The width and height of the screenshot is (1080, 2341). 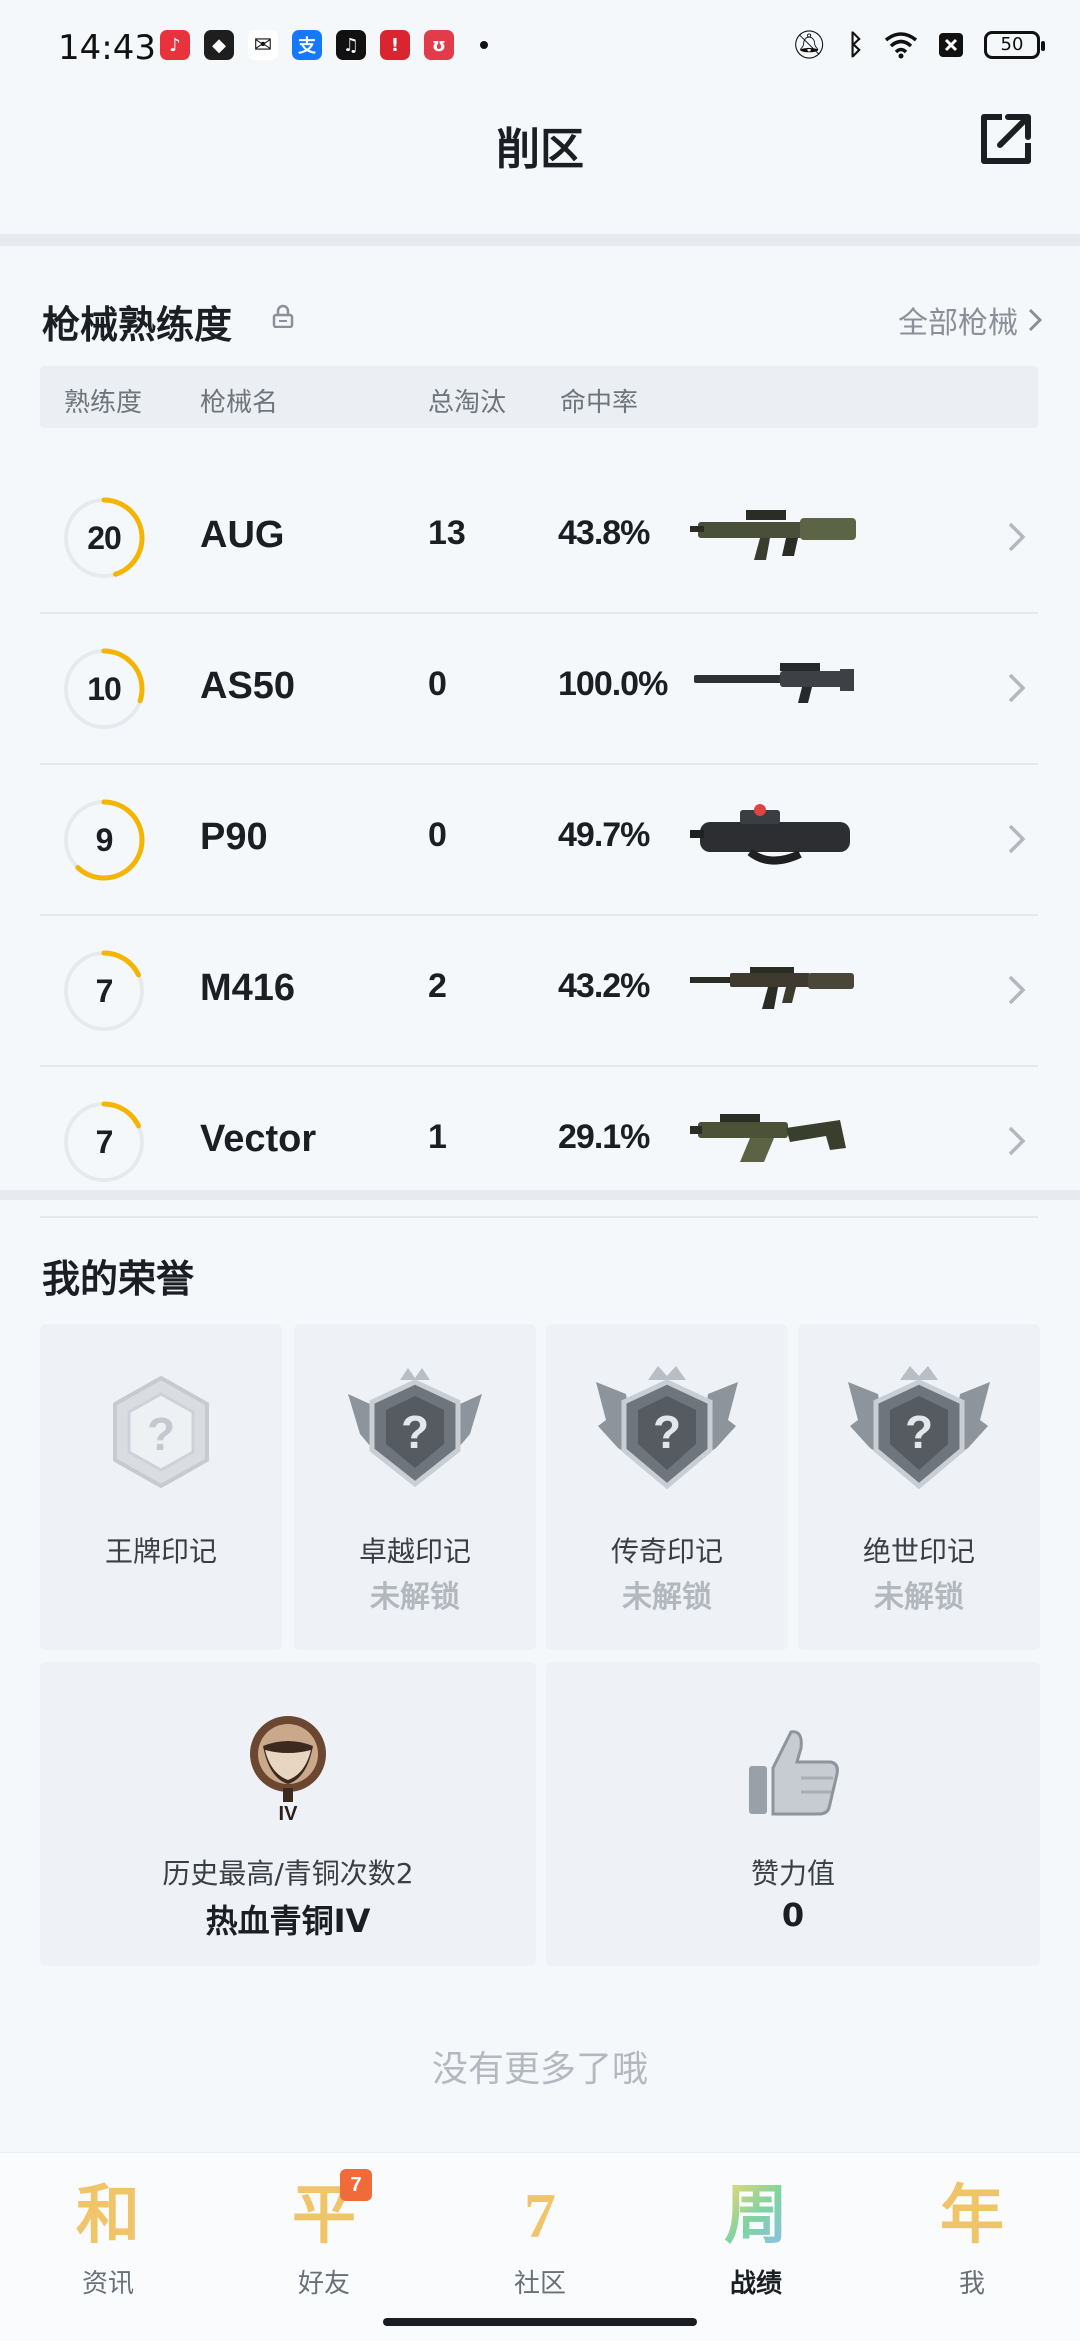 I want to click on nav-item-me: 年 我, so click(x=972, y=2241).